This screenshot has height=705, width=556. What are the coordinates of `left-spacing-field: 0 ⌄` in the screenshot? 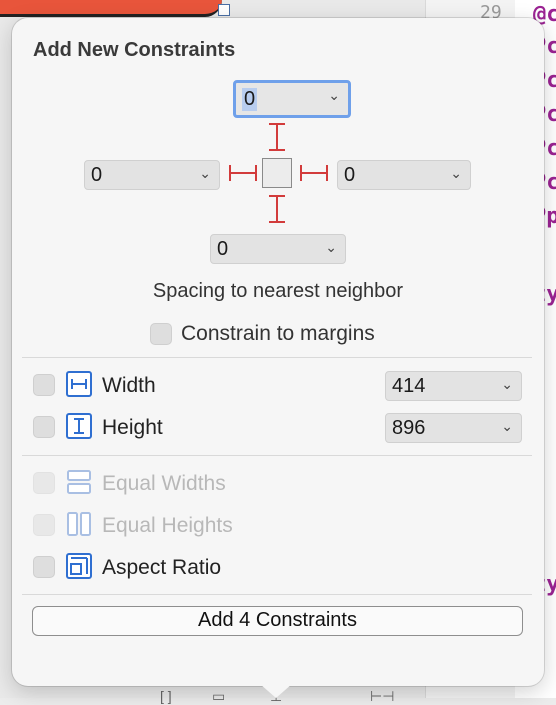 It's located at (152, 175).